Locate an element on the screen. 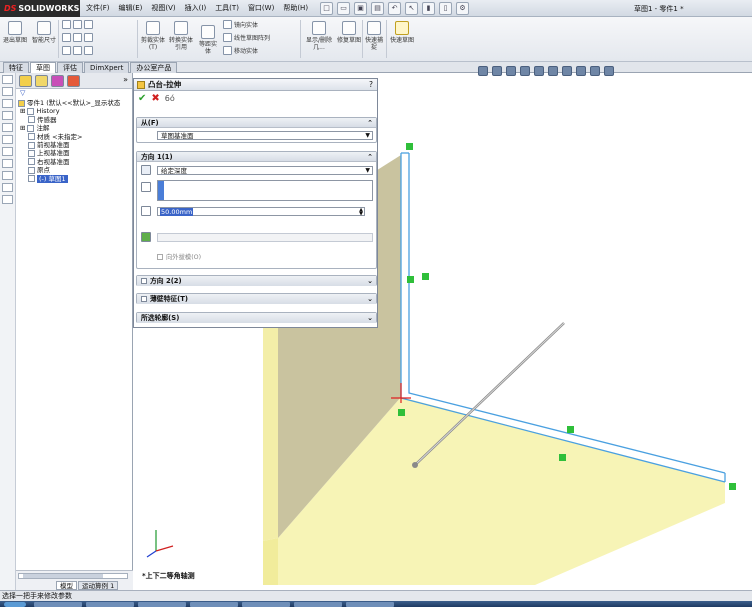 The width and height of the screenshot is (752, 607). edit-appearance-icon is located at coordinates (581, 71).